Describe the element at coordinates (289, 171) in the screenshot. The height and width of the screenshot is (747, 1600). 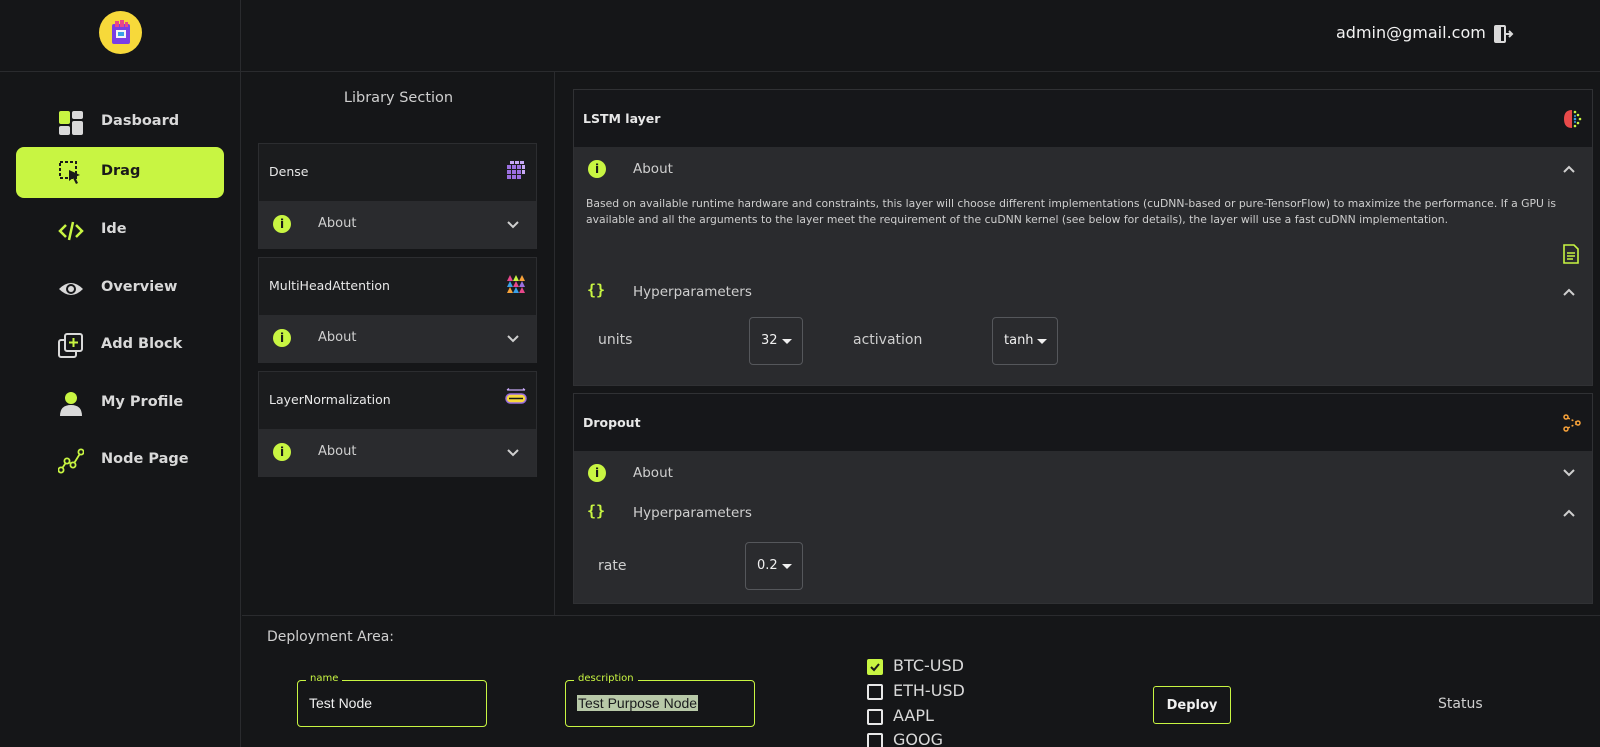
I see `library-card-name: Dense` at that location.